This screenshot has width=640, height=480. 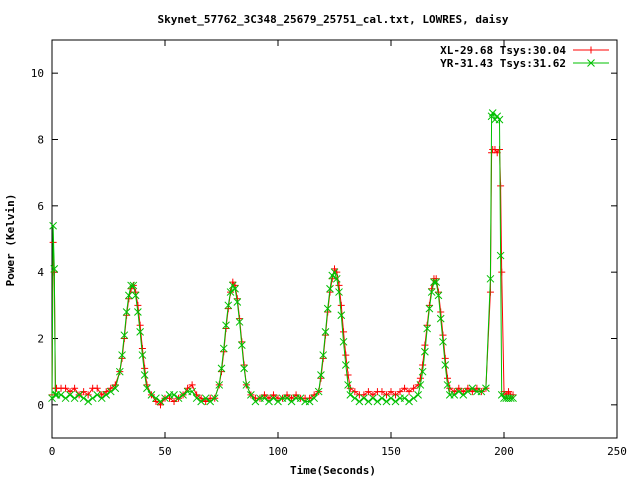 What do you see at coordinates (503, 50) in the screenshot?
I see `legend-label: XL-29.68 Tsys:30.04` at bounding box center [503, 50].